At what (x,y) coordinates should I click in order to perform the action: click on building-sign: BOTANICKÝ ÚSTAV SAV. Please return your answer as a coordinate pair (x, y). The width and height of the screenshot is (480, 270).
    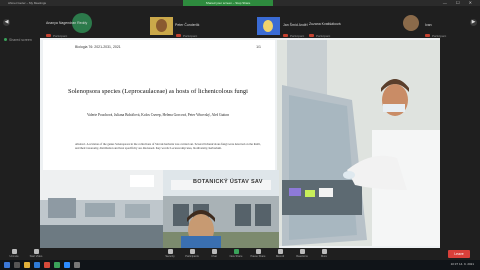
    Looking at the image, I should click on (228, 182).